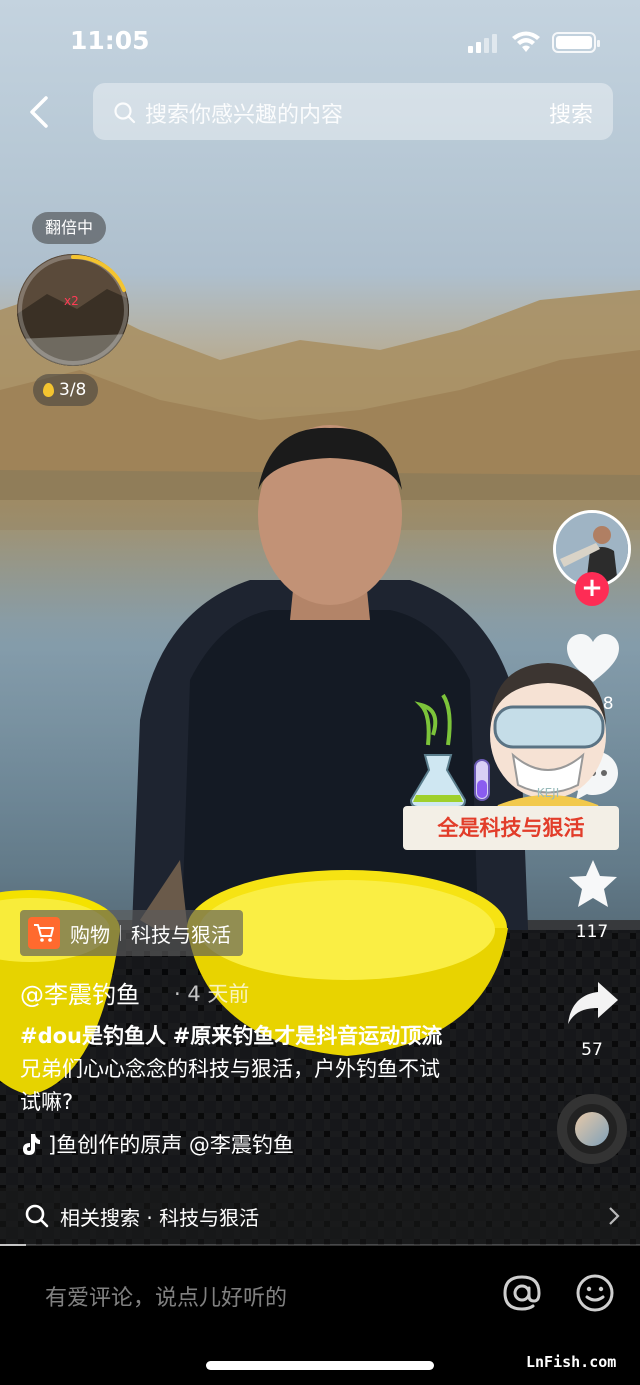 The width and height of the screenshot is (640, 1385). What do you see at coordinates (171, 1145) in the screenshot?
I see `music-title: ]鱼创作的原声 @李震钓鱼` at bounding box center [171, 1145].